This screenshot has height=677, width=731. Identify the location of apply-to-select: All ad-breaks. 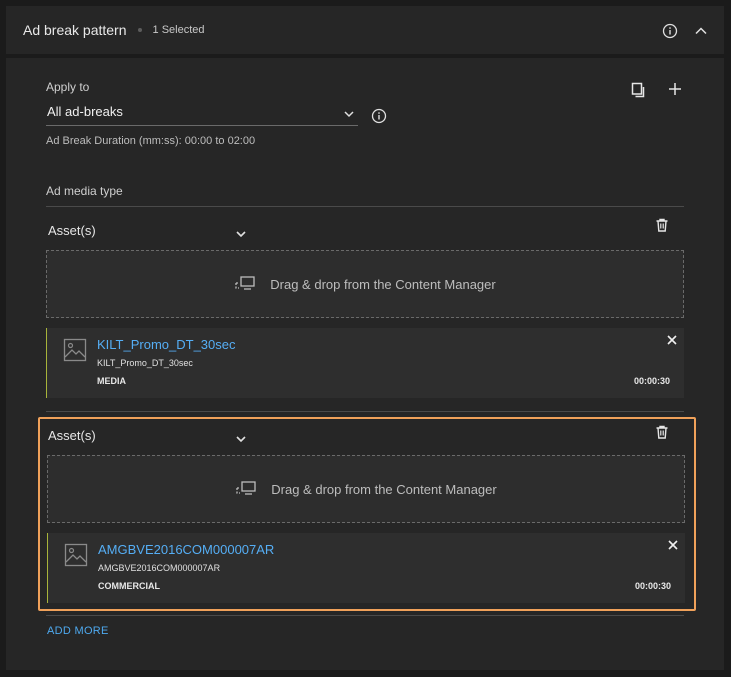
(202, 114).